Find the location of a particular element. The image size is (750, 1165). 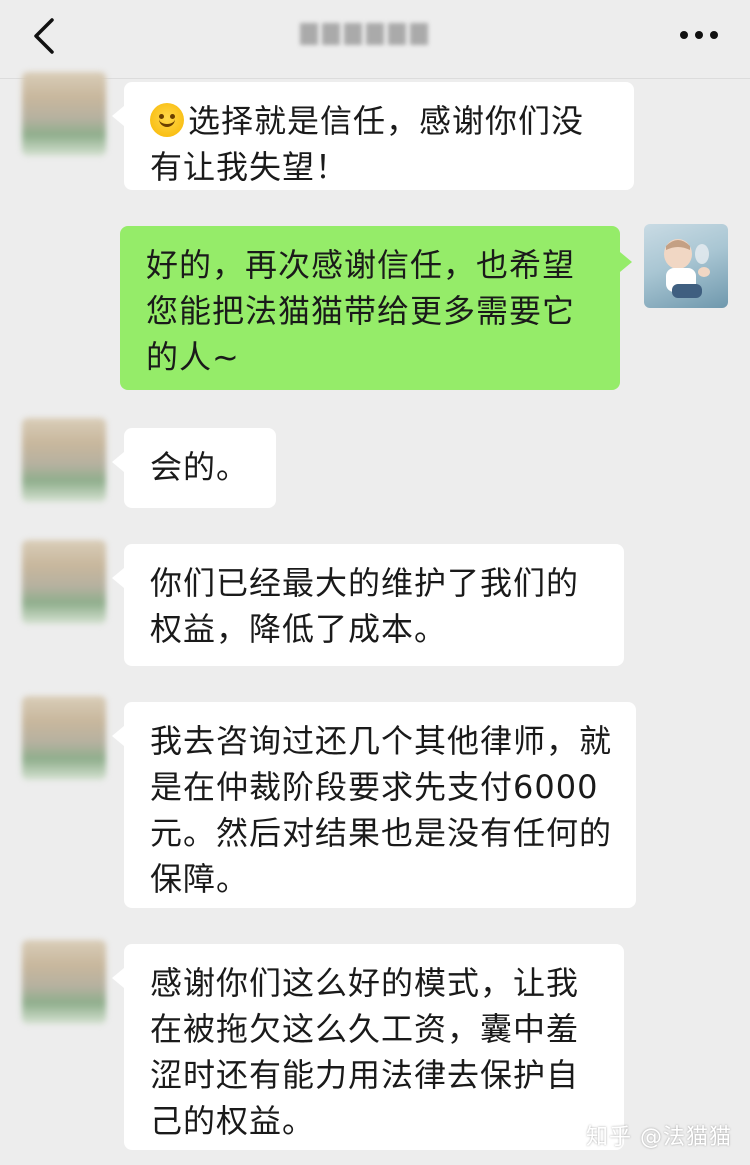

more-horizontal-icon is located at coordinates (699, 35).